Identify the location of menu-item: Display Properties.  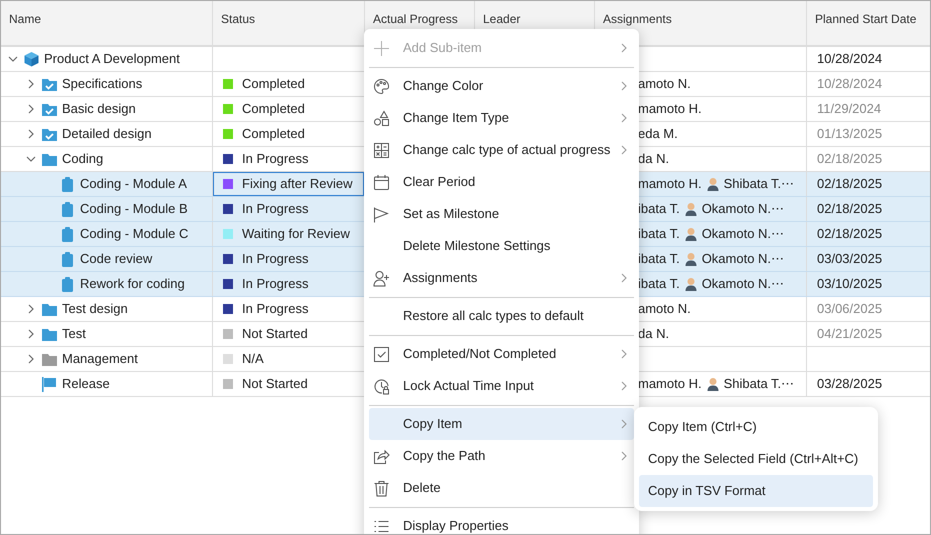
(501, 522).